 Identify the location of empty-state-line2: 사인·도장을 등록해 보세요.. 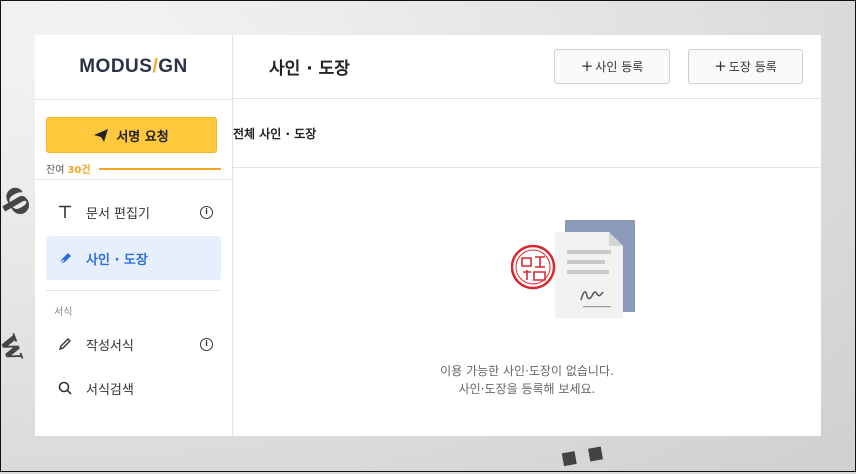
(527, 389).